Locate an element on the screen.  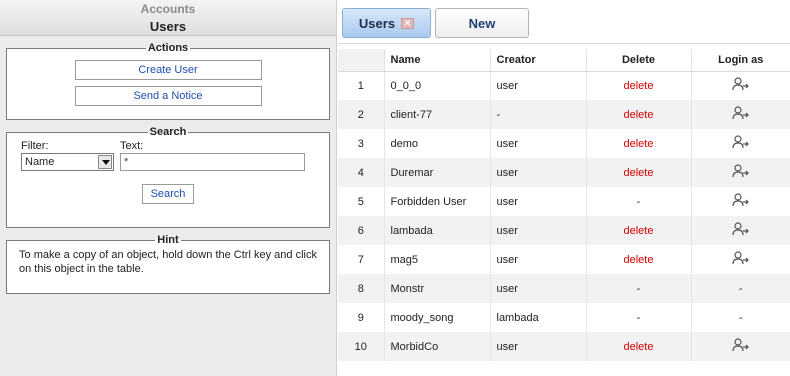
tab-new: New is located at coordinates (482, 23).